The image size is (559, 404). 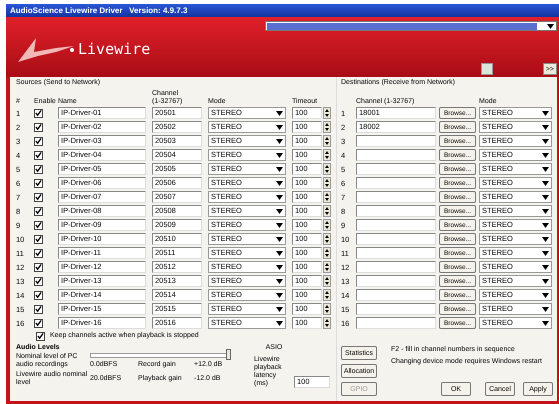 I want to click on slider-thumb, so click(x=228, y=354).